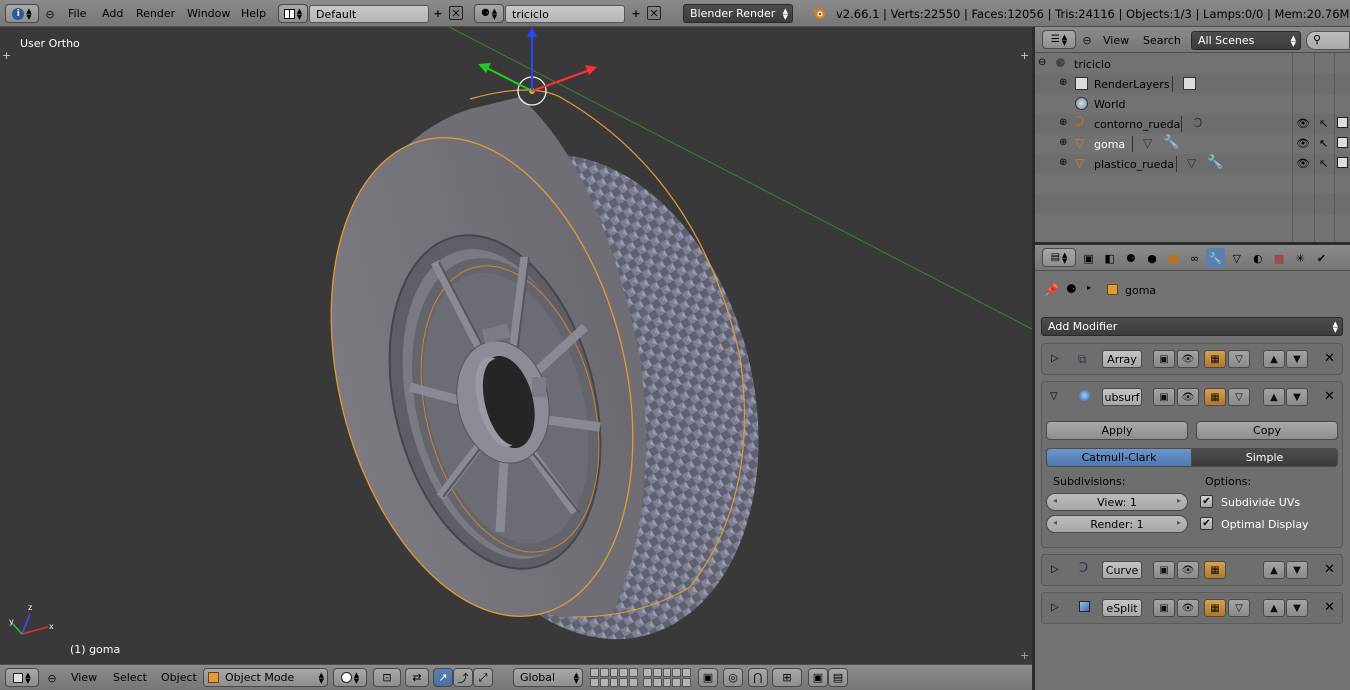  What do you see at coordinates (1117, 502) in the screenshot?
I see `view-subdivisions-slider: ◂ View: 1 ▸` at bounding box center [1117, 502].